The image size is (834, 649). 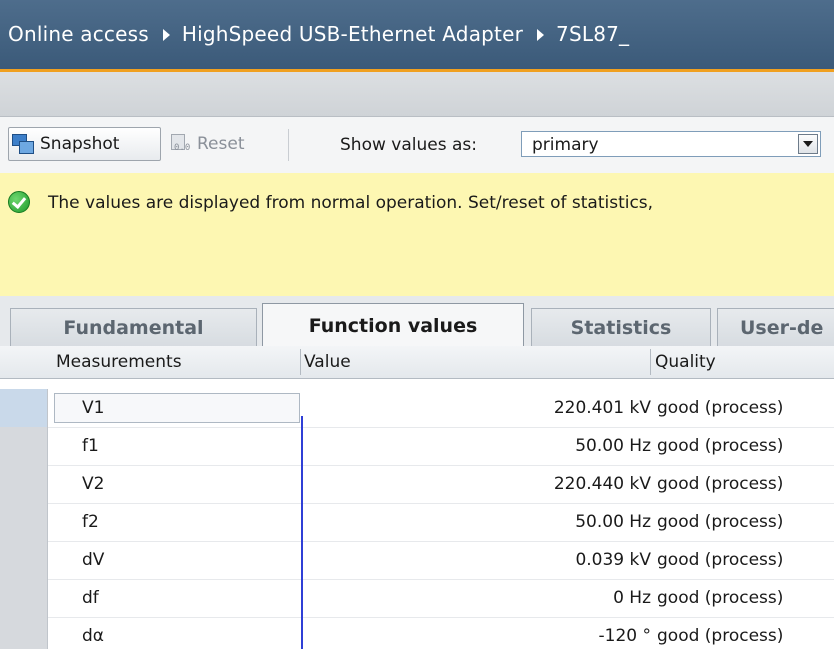 I want to click on table-row: df 0 Hz good (process), so click(x=417, y=598).